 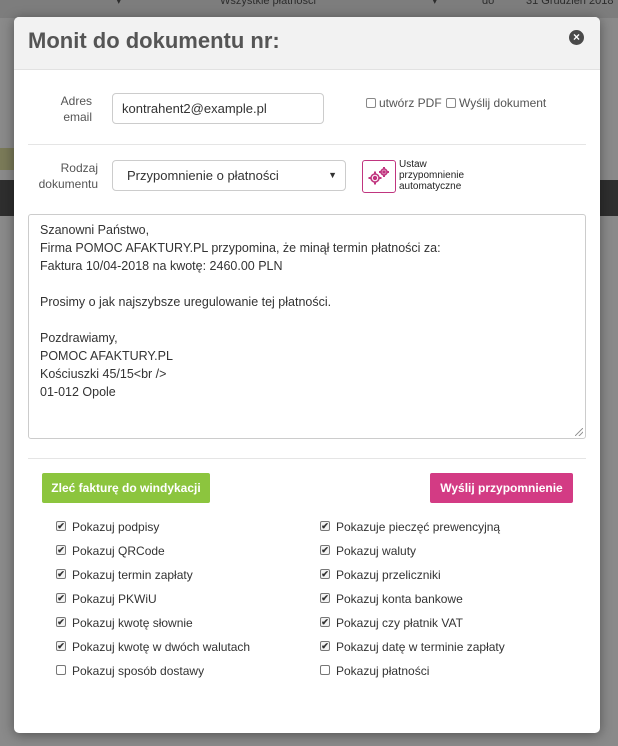 I want to click on message-line: Szanowni Państwo,, so click(x=95, y=230).